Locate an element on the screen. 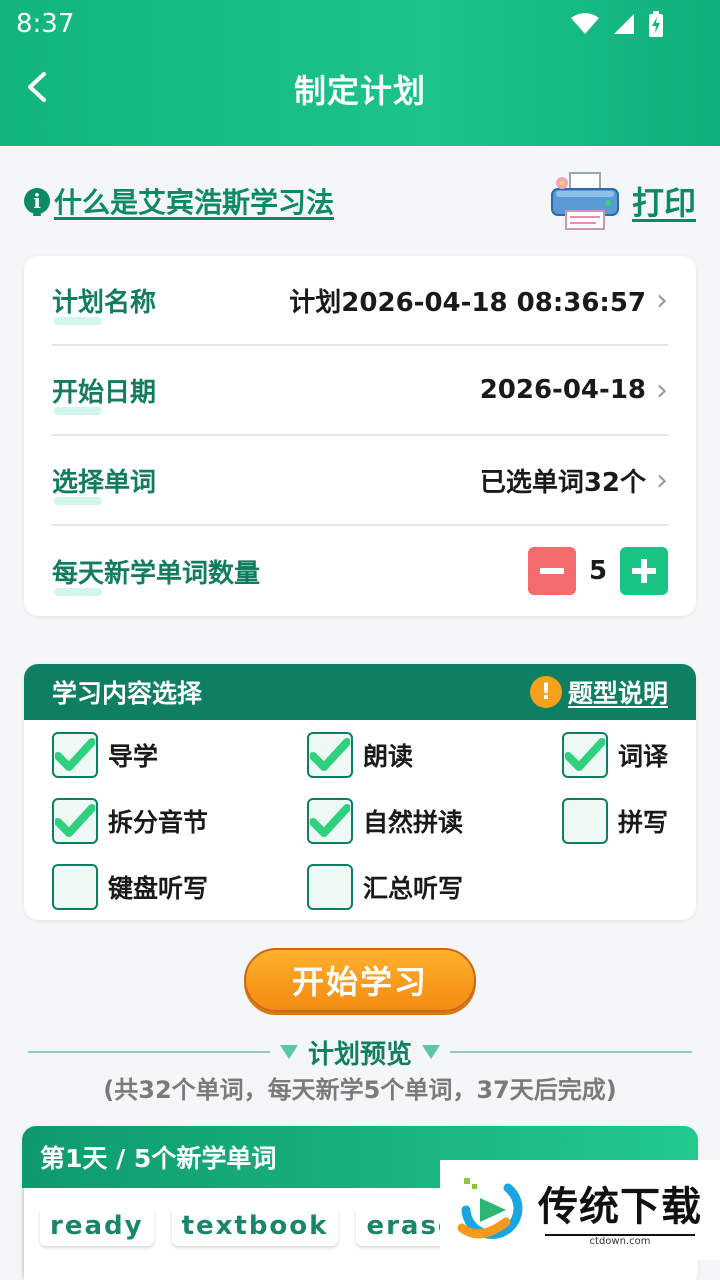 The height and width of the screenshot is (1280, 720). signal-icon is located at coordinates (624, 24).